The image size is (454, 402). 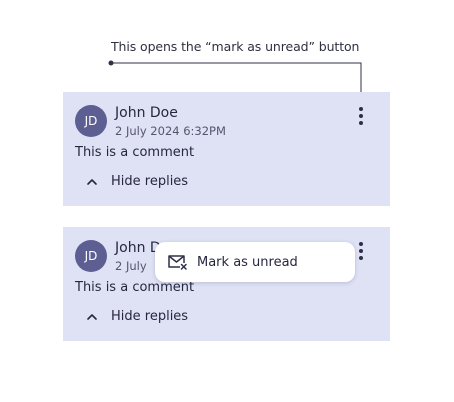 I want to click on comment-author: John D, so click(x=138, y=248).